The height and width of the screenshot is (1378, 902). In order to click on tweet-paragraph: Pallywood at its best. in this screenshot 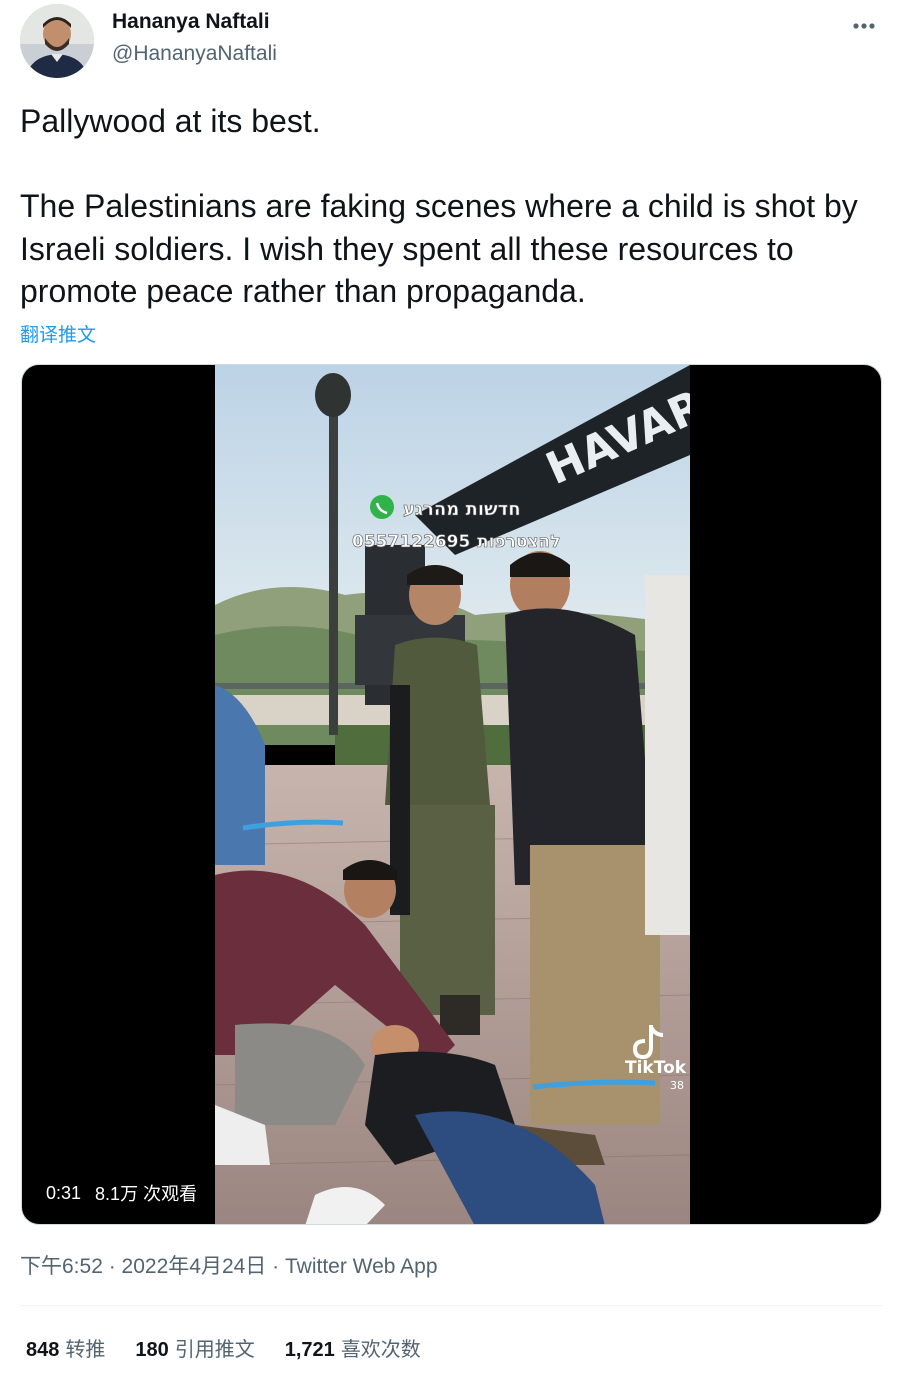, I will do `click(170, 121)`.